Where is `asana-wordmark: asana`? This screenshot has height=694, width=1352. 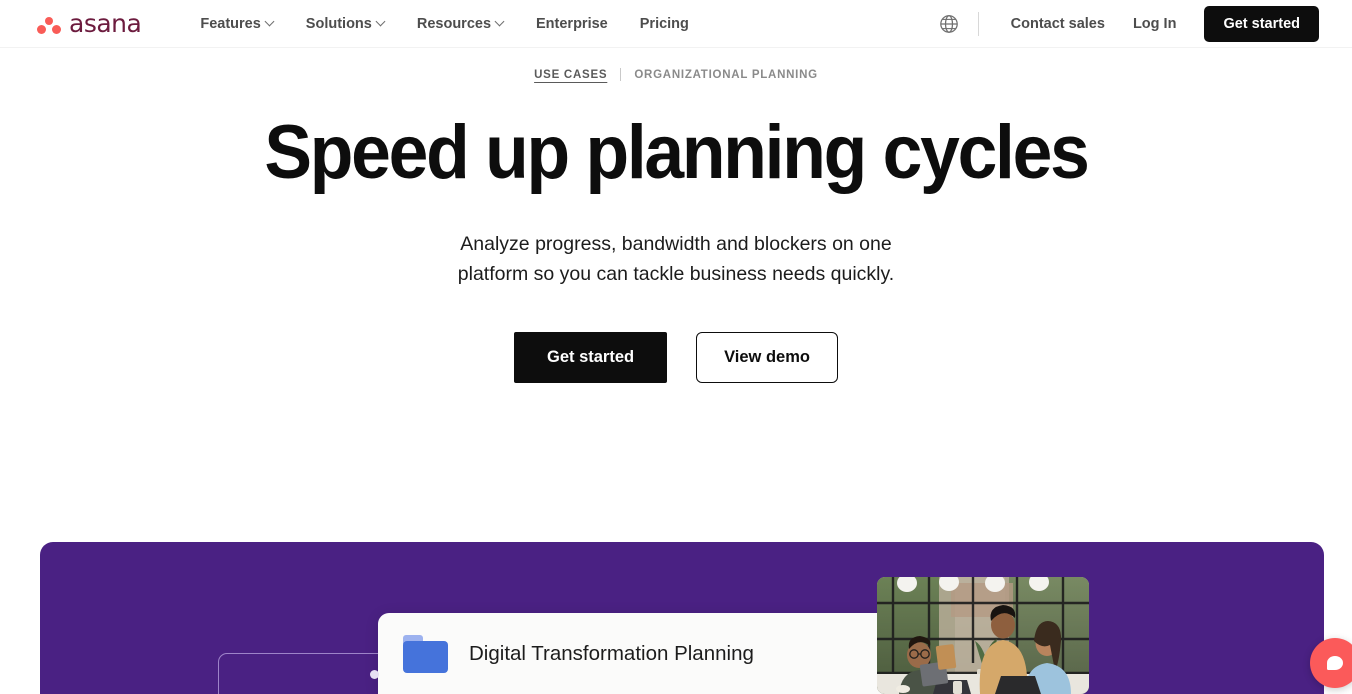
asana-wordmark: asana is located at coordinates (105, 23).